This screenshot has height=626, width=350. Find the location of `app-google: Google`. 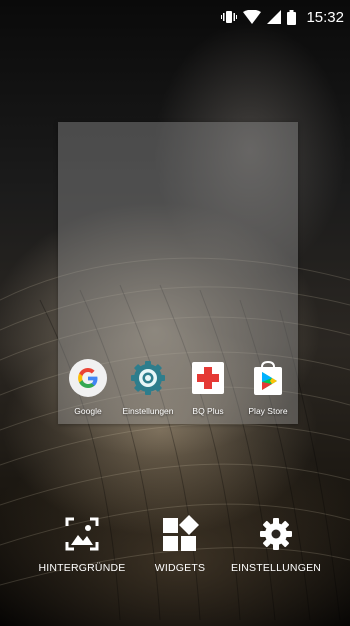

app-google: Google is located at coordinates (88, 387).